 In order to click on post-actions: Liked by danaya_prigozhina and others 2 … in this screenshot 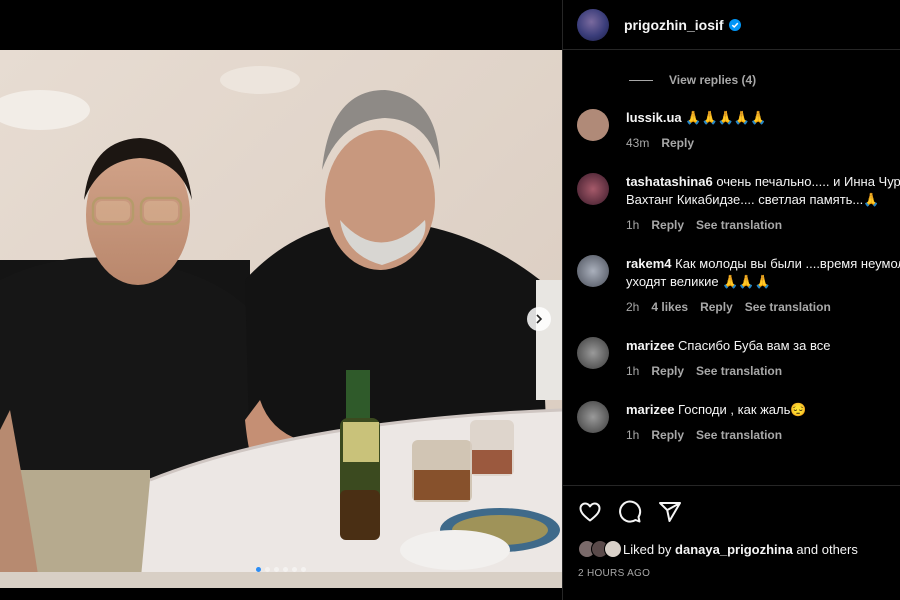, I will do `click(731, 542)`.